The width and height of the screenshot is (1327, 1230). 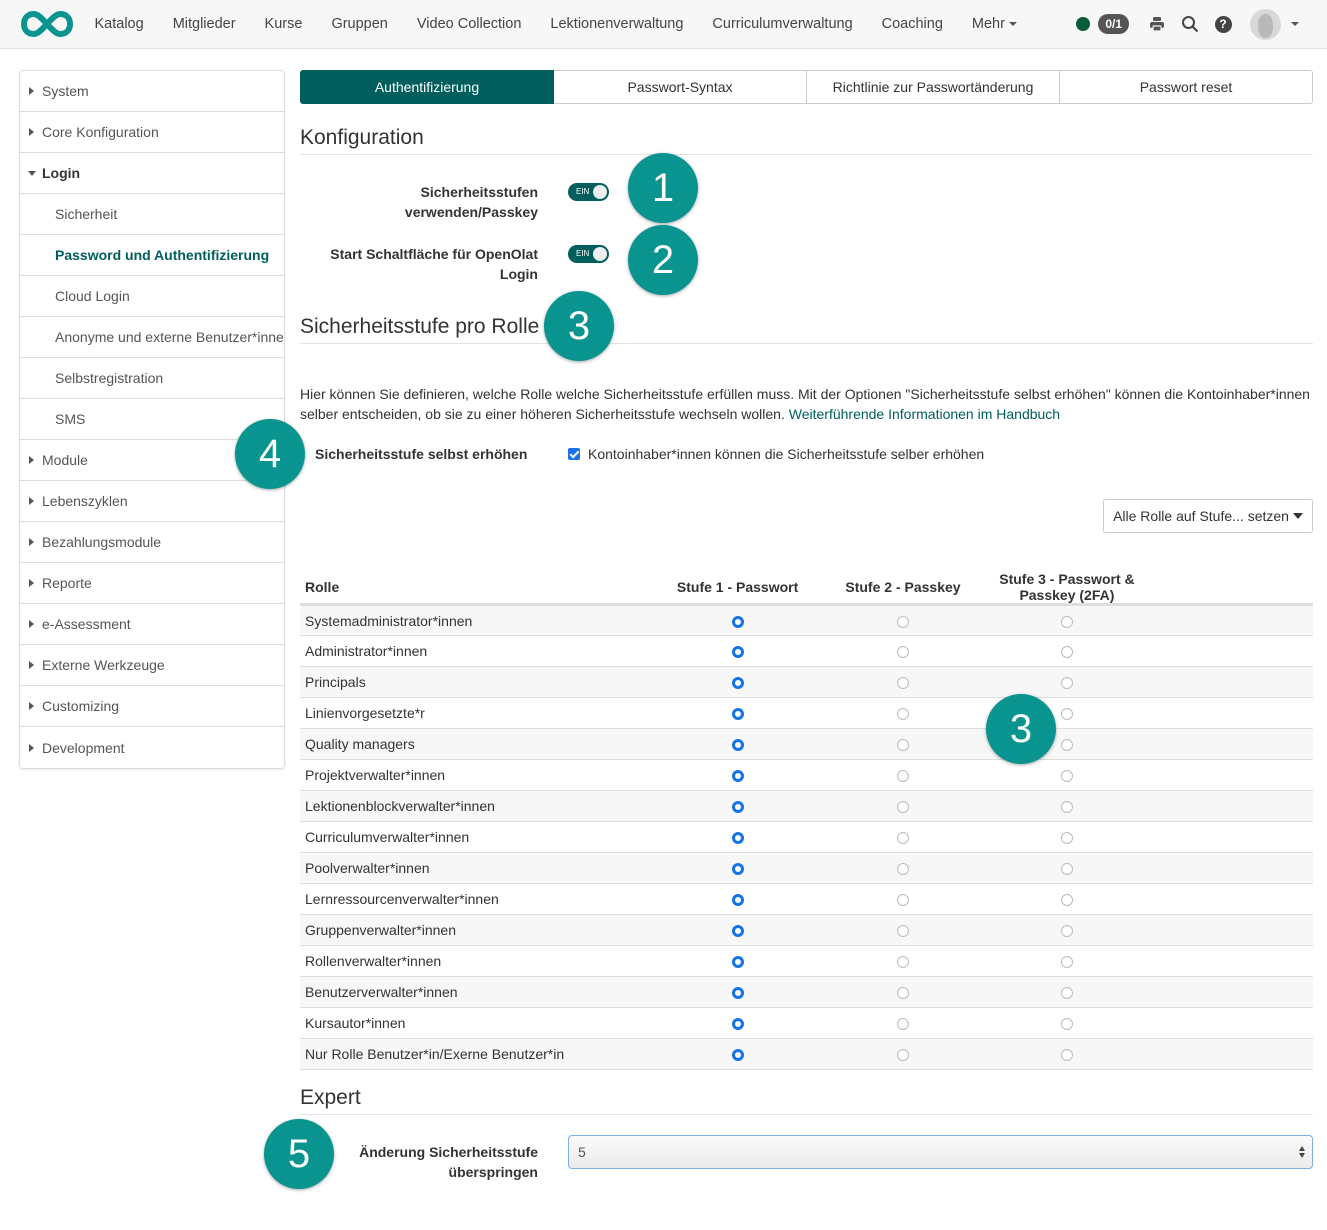 What do you see at coordinates (1139, 588) in the screenshot?
I see `column-header-stufe3: Stufe 3 - Passwort & Passkey (2FA)` at bounding box center [1139, 588].